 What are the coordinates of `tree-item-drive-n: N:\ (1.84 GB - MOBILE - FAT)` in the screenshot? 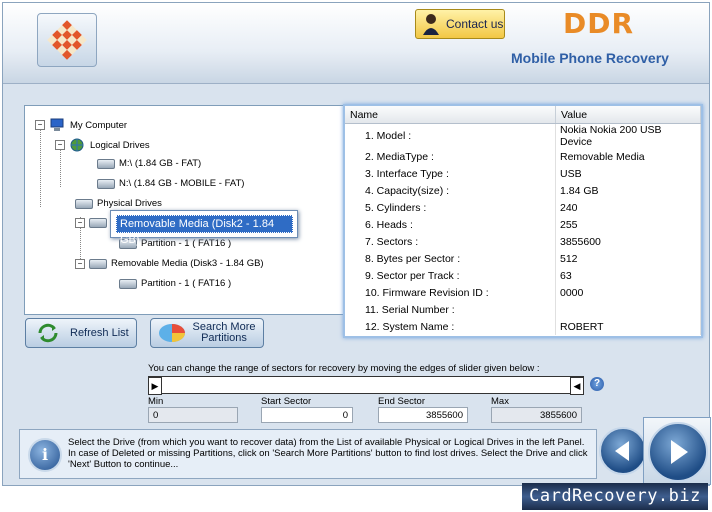 It's located at (170, 183).